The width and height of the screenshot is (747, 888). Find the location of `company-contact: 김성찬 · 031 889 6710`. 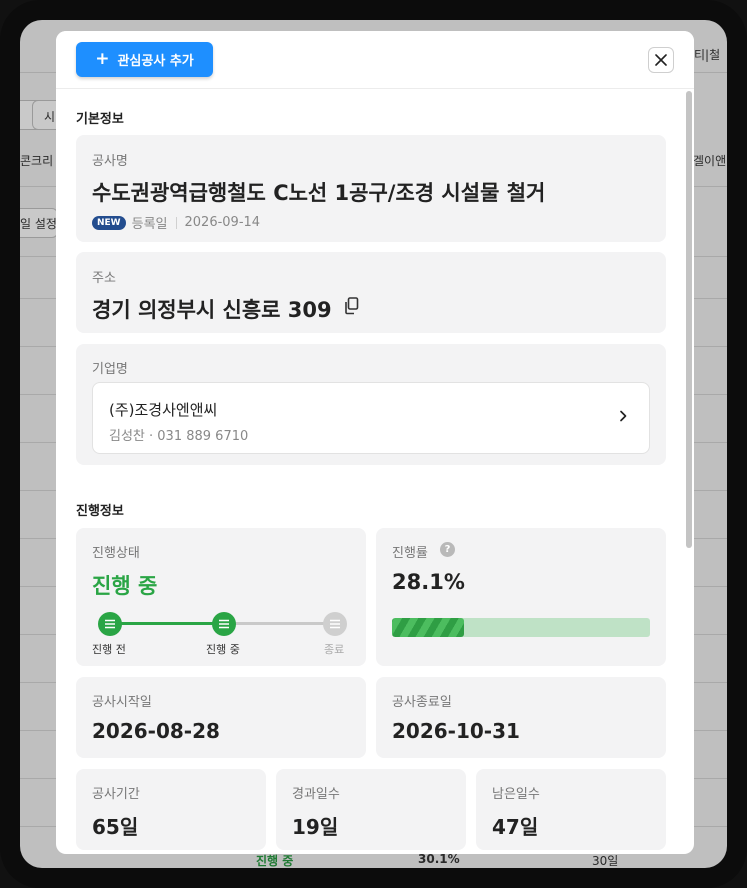

company-contact: 김성찬 · 031 889 6710 is located at coordinates (179, 436).